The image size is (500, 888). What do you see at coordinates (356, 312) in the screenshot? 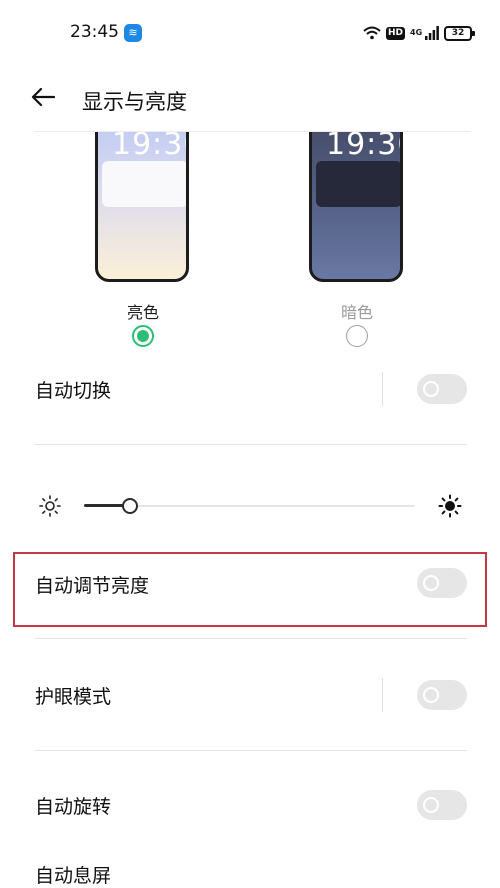
I see `dark-theme-label: 暗色` at bounding box center [356, 312].